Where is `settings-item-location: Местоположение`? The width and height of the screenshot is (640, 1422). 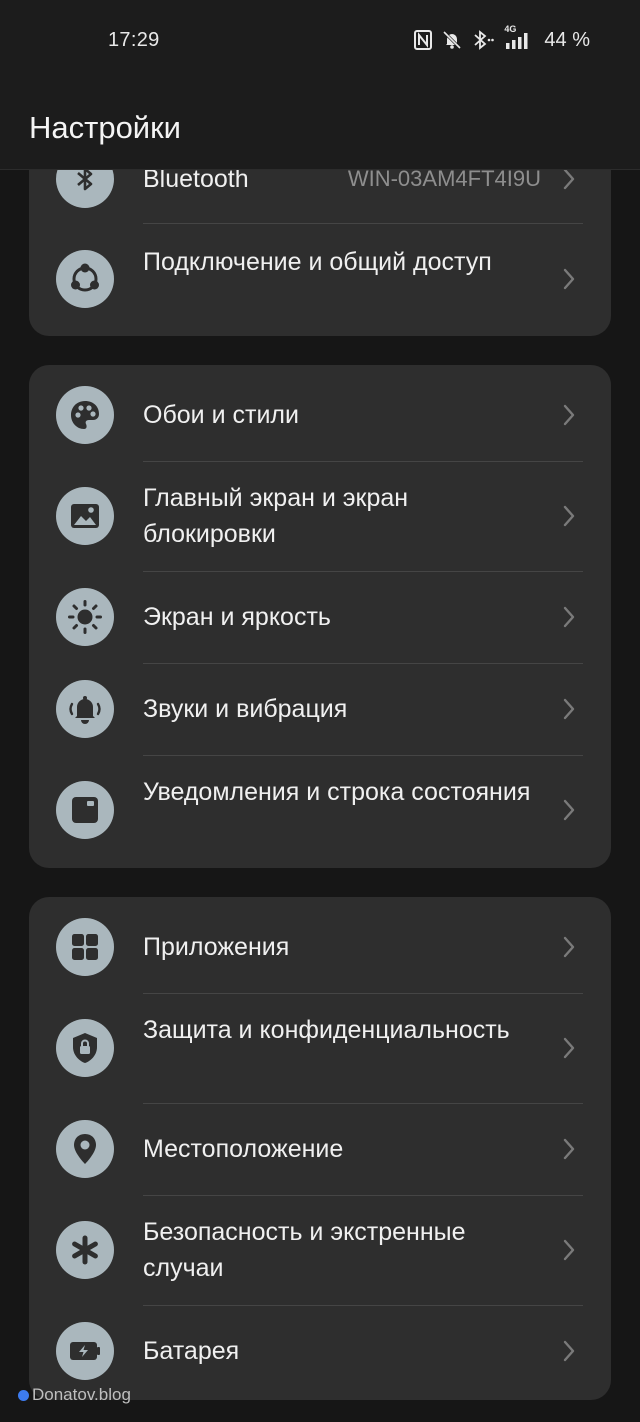 settings-item-location: Местоположение is located at coordinates (320, 1149).